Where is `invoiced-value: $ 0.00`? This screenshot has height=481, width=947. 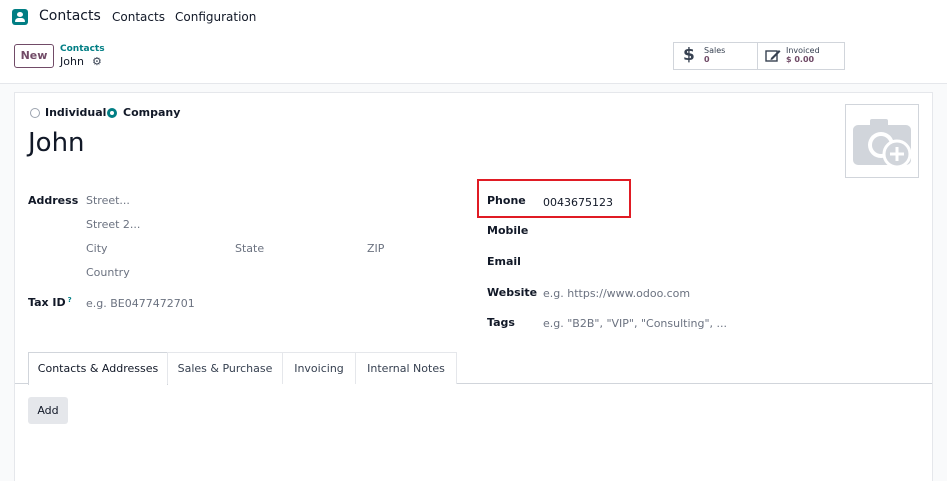
invoiced-value: $ 0.00 is located at coordinates (800, 59).